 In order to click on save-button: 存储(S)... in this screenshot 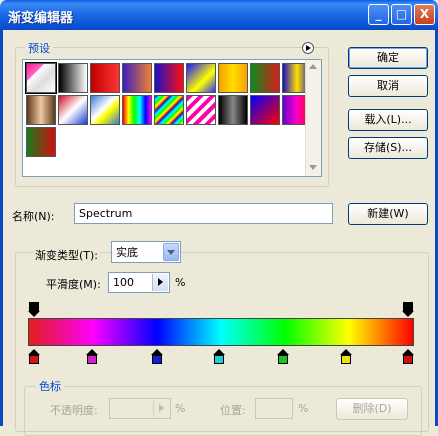, I will do `click(388, 148)`.